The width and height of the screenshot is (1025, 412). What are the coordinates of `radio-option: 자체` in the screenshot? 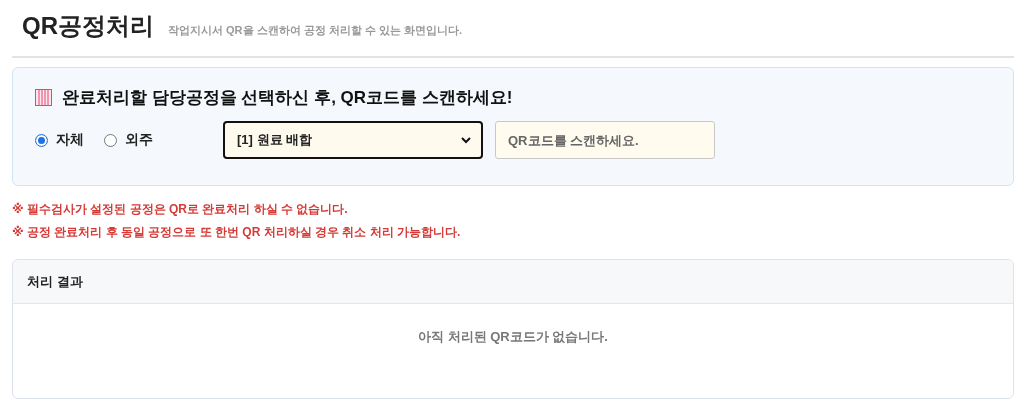 It's located at (59, 140).